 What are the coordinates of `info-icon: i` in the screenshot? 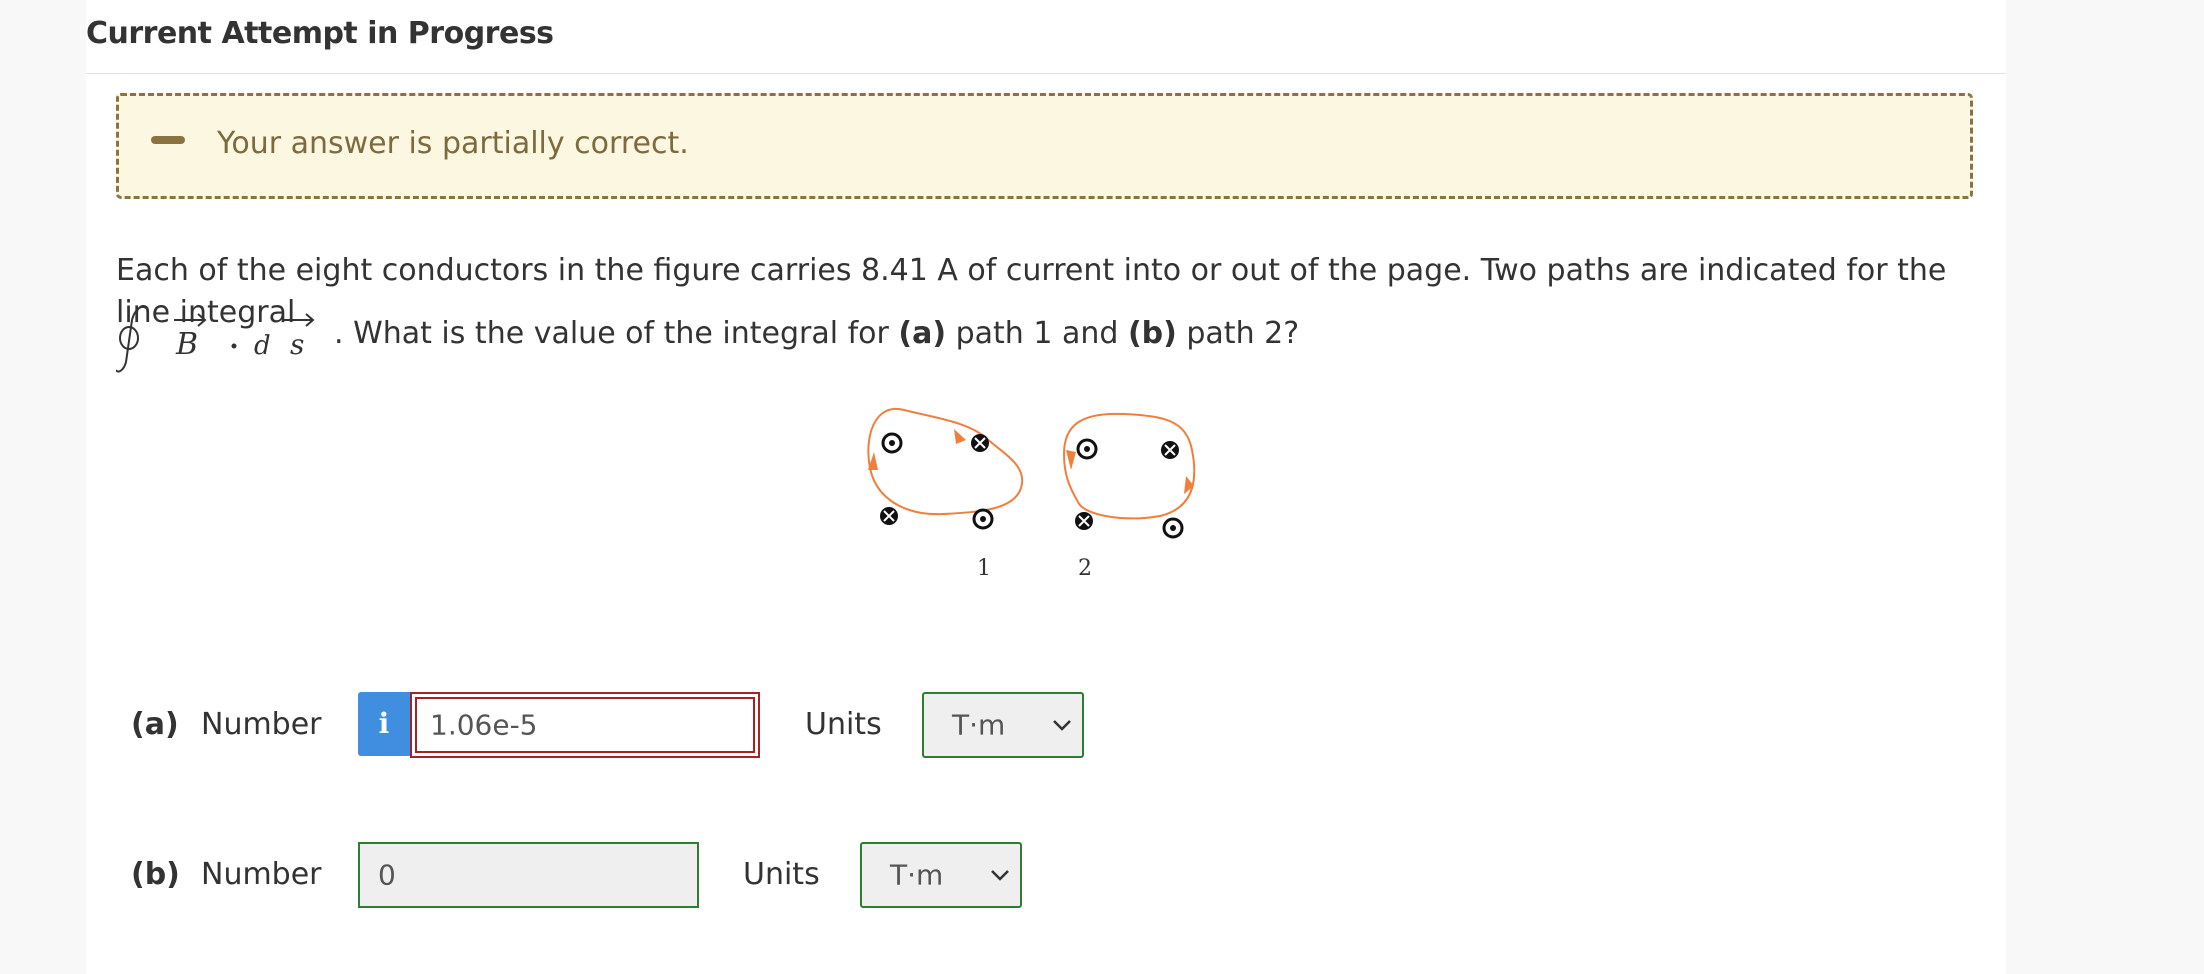 It's located at (384, 724).